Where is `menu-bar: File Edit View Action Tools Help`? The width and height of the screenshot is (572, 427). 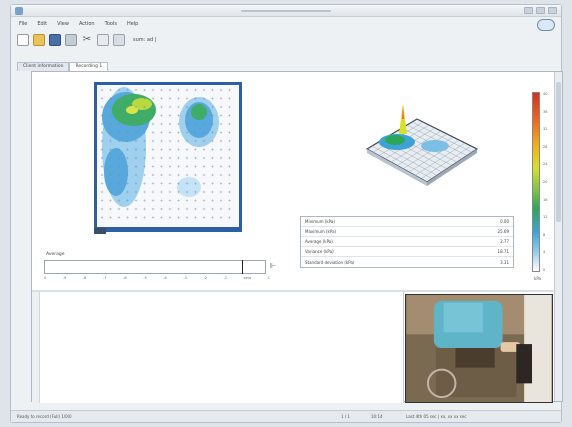
menu-bar: File Edit View Action Tools Help is located at coordinates (286, 24).